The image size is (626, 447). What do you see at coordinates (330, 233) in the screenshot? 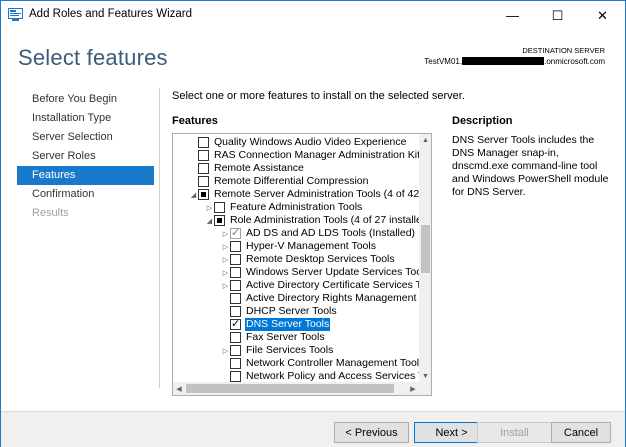
I see `feature-label: AD DS and AD LDS Tools (Installed)` at bounding box center [330, 233].